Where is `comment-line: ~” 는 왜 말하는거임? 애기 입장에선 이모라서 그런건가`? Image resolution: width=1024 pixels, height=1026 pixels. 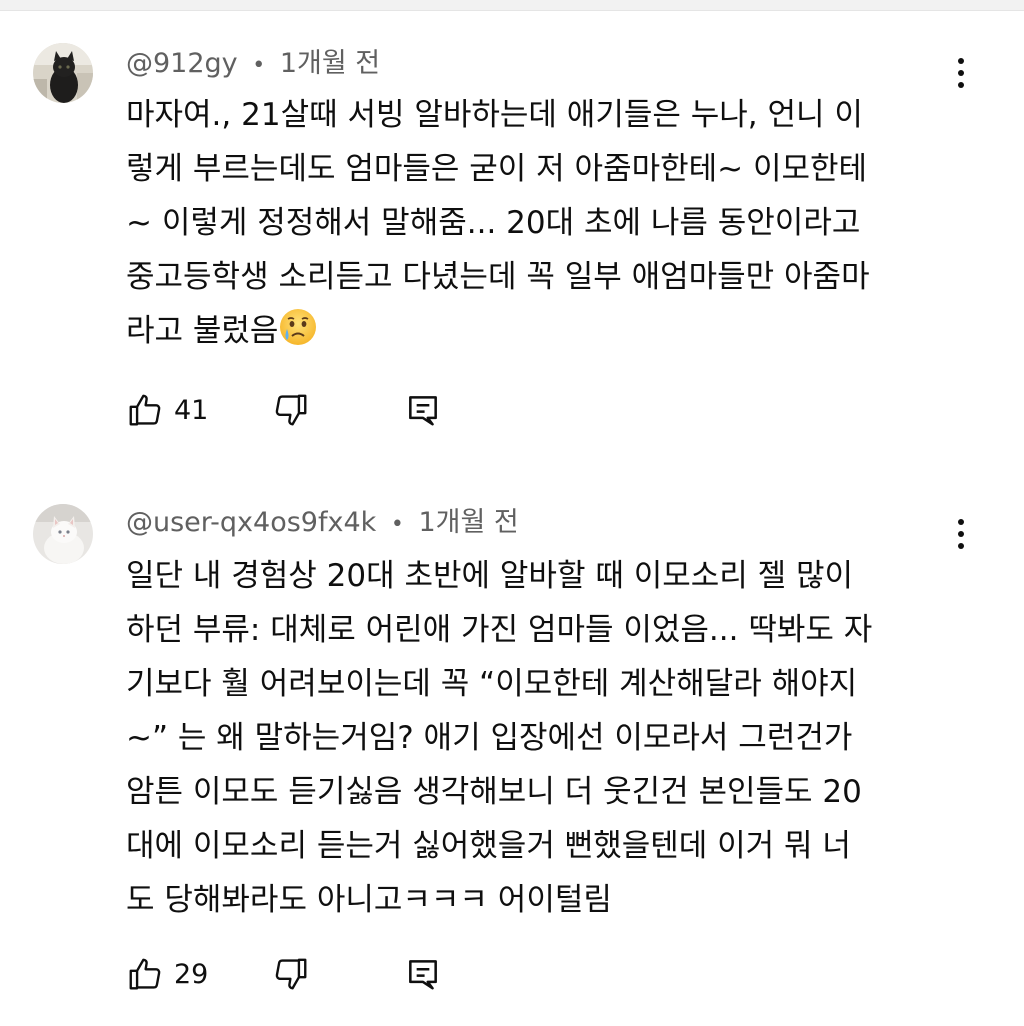 comment-line: ~” 는 왜 말하는거임? 애기 입장에선 이모라서 그런건가 is located at coordinates (489, 738).